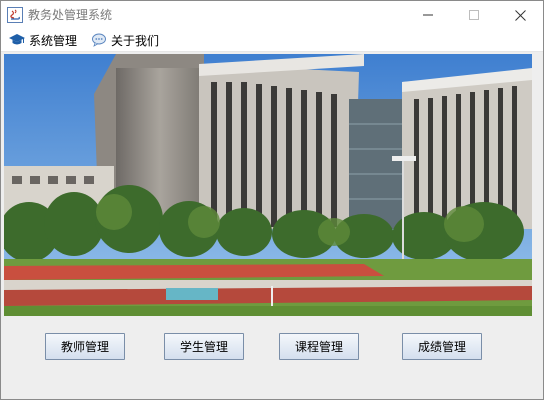 The height and width of the screenshot is (400, 544). What do you see at coordinates (70, 15) in the screenshot?
I see `window-title: 教务处管理系统` at bounding box center [70, 15].